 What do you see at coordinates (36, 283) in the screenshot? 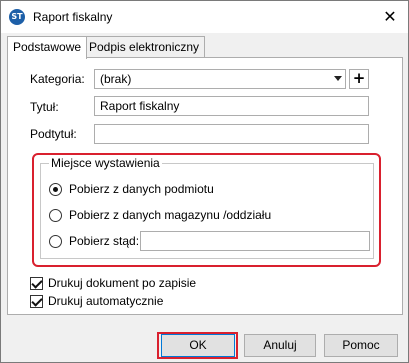
I see `checkbox-print-after-save` at bounding box center [36, 283].